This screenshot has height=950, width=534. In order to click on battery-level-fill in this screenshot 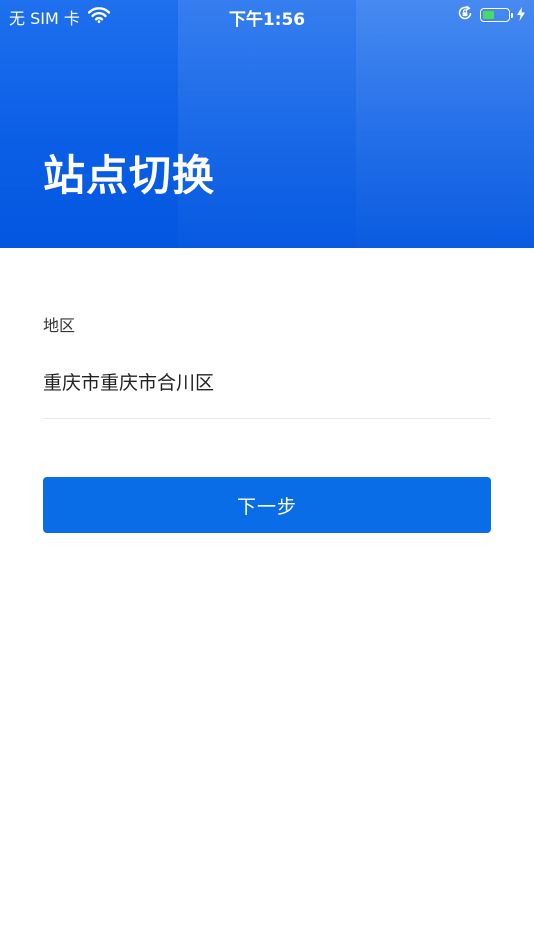, I will do `click(488, 15)`.